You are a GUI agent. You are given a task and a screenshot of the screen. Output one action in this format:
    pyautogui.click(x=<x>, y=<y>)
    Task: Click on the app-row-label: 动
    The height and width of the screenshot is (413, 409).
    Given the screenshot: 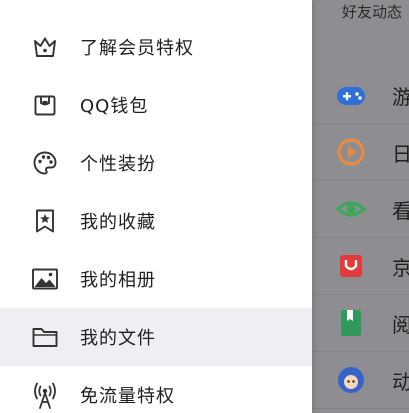 What is the action you would take?
    pyautogui.click(x=400, y=381)
    